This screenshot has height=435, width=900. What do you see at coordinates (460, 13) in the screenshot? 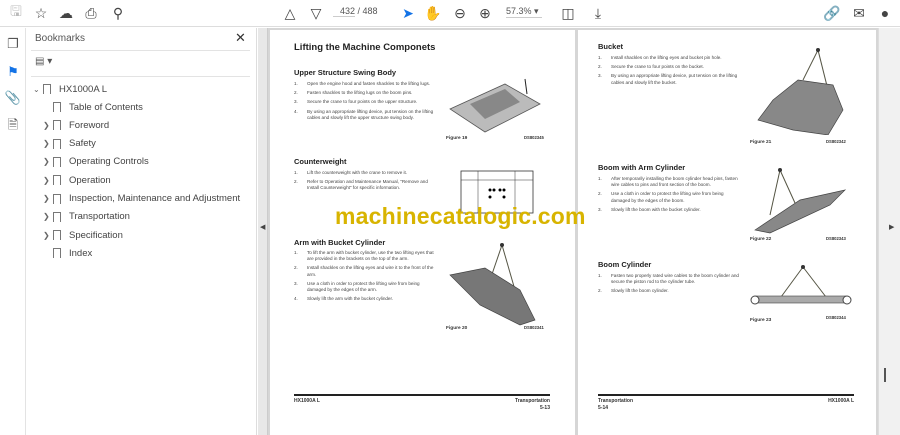
I see `zoom-out-icon: ⊖` at bounding box center [460, 13].